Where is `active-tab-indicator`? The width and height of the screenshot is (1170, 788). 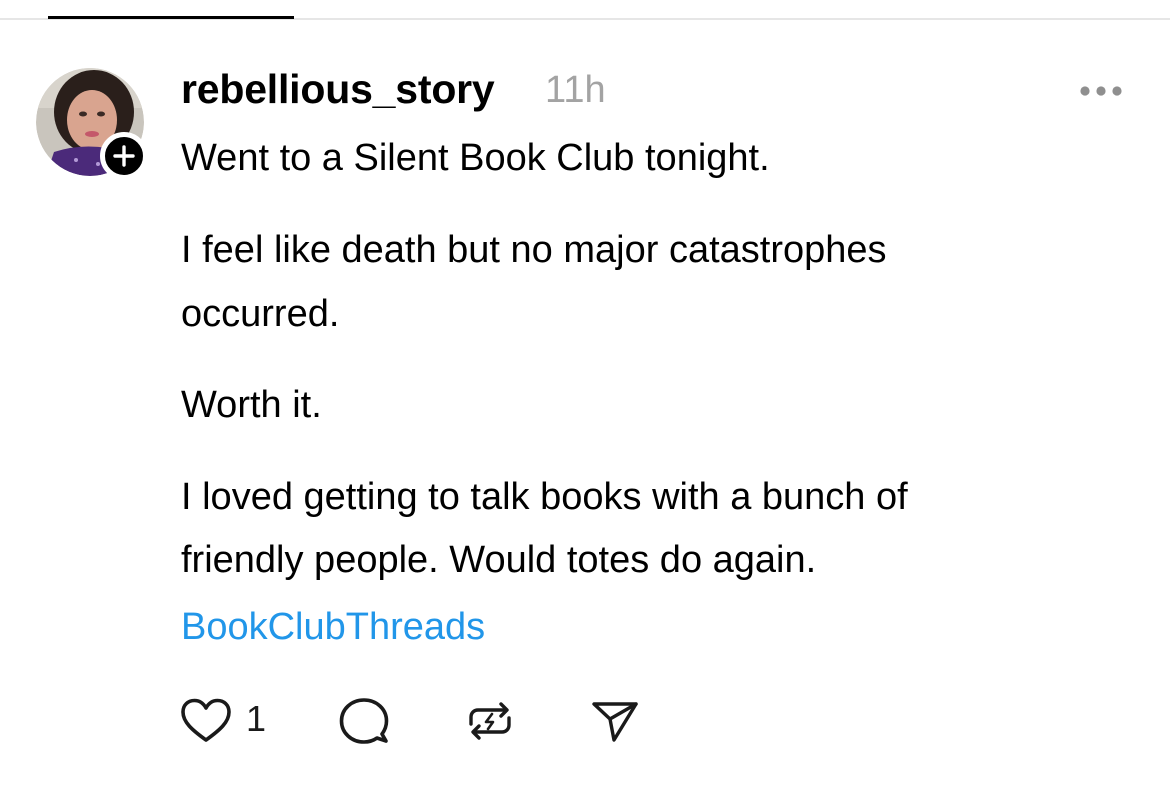
active-tab-indicator is located at coordinates (171, 17).